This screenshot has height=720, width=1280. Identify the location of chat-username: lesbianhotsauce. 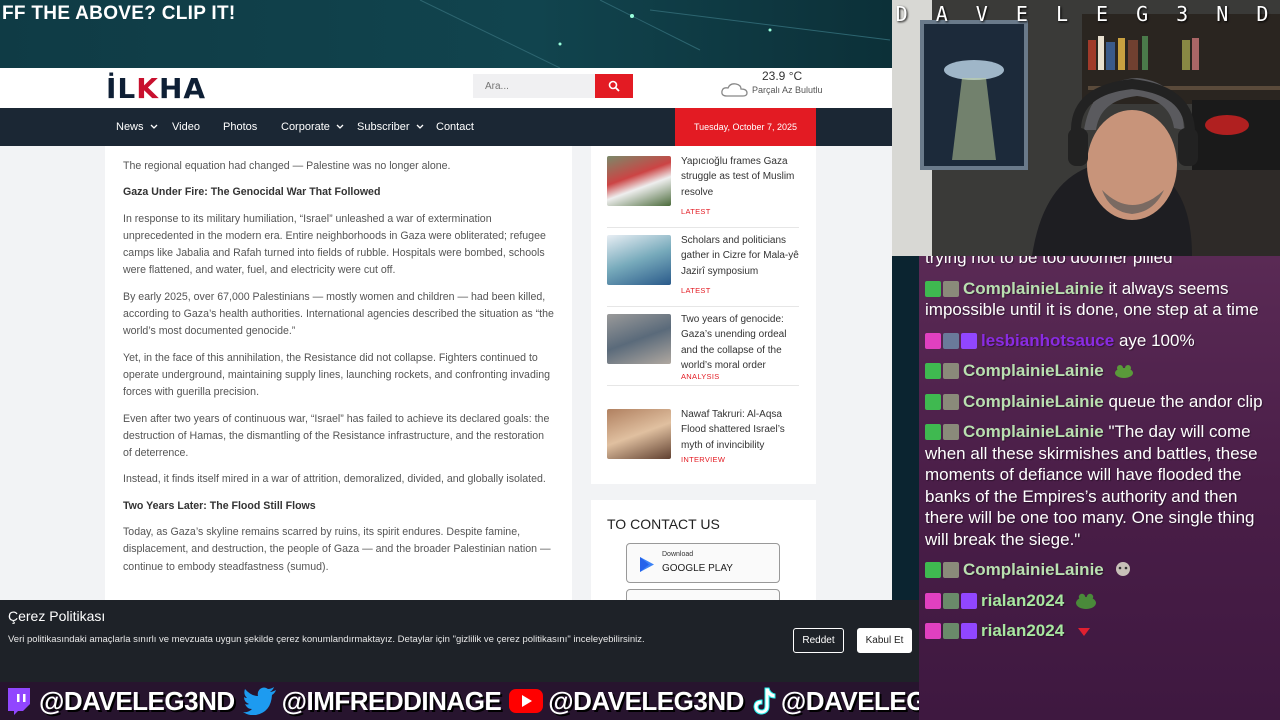
(1047, 340).